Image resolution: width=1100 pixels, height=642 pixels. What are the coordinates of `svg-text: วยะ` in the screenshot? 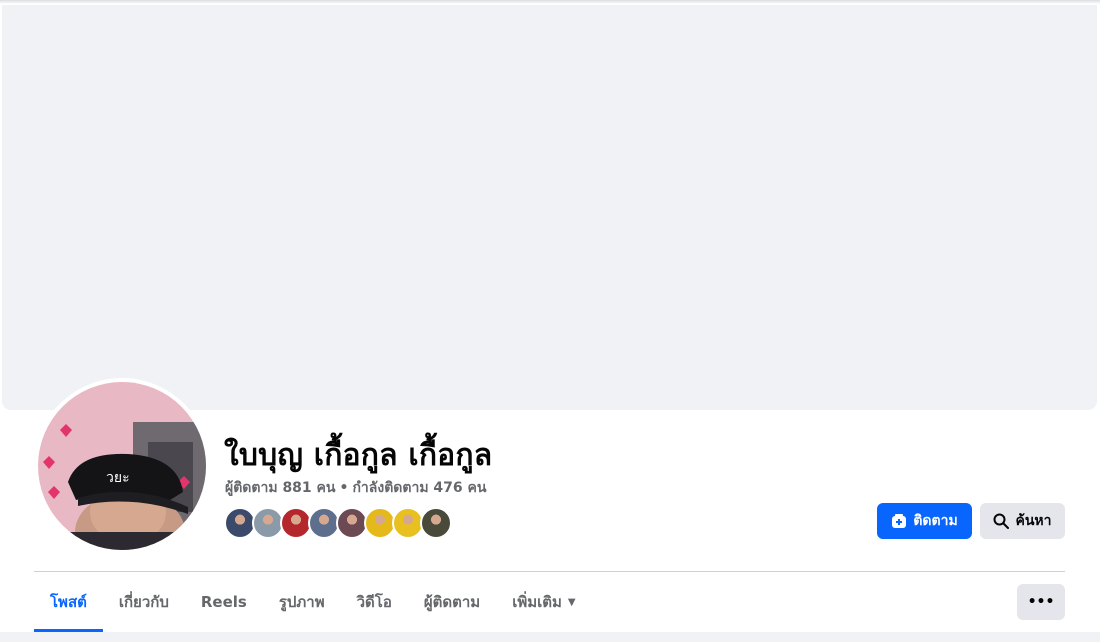 It's located at (118, 478).